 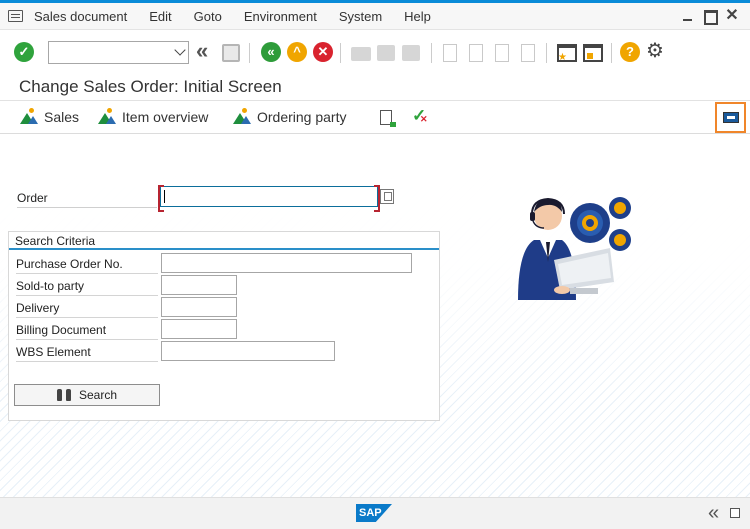 What do you see at coordinates (375, 51) in the screenshot?
I see `standard-toolbar: ✓ « « ^ ✕ ? ⚙` at bounding box center [375, 51].